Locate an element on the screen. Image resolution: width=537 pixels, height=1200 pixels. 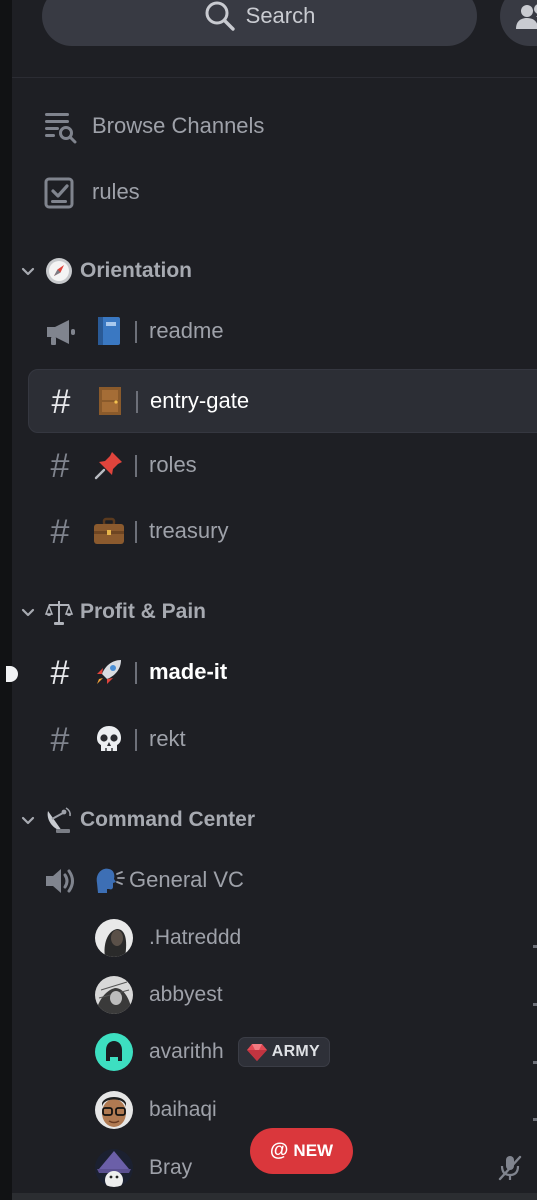
channel-rekt: # rekt is located at coordinates (282, 740).